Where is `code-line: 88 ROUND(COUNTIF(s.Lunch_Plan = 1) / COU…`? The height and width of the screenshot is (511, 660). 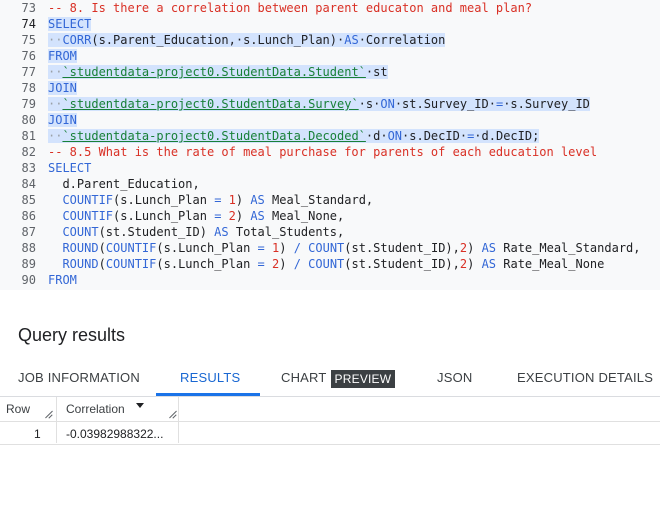 code-line: 88 ROUND(COUNTIF(s.Lunch_Plan = 1) / COU… is located at coordinates (330, 248).